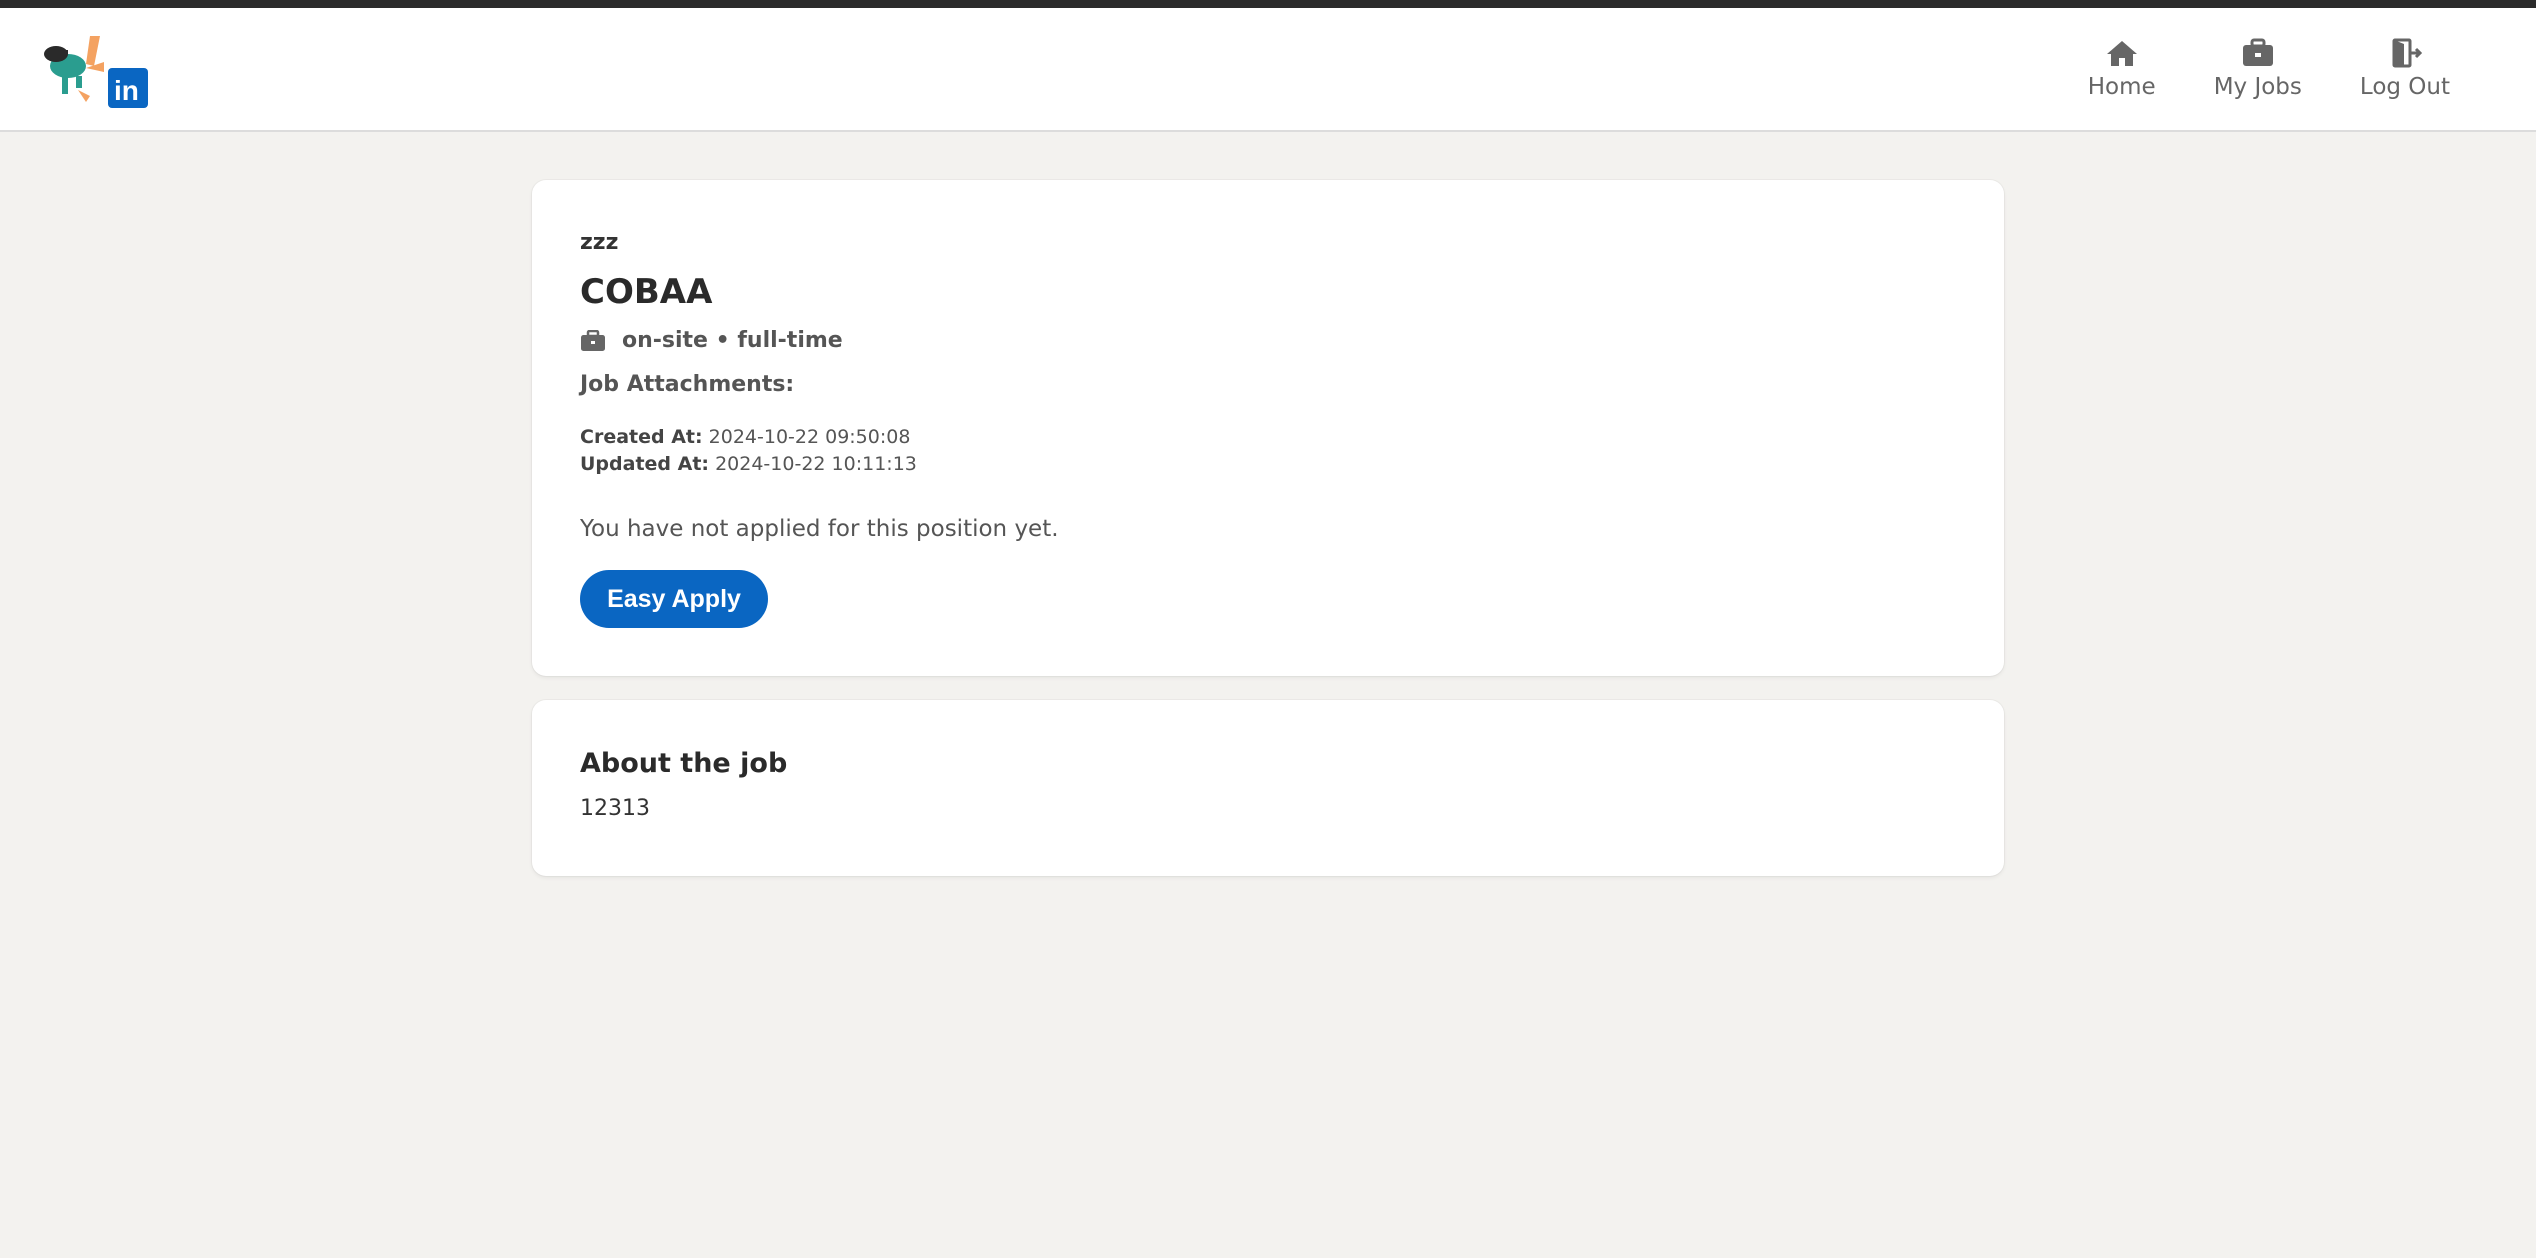  I want to click on nav-my-jobs: My Jobs, so click(2258, 69).